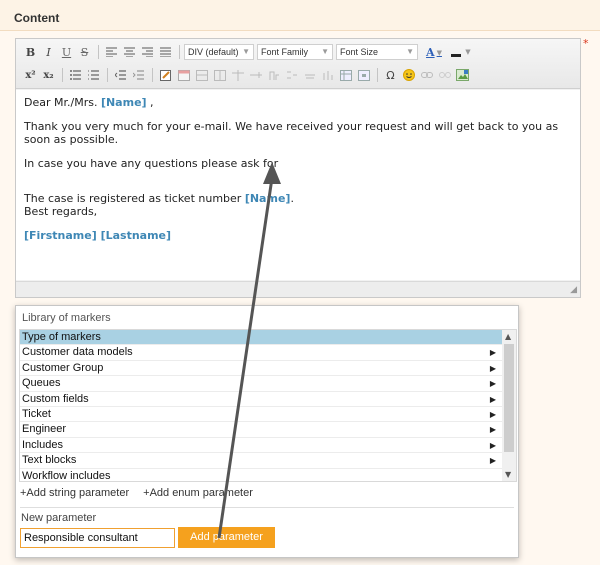  What do you see at coordinates (261, 338) in the screenshot?
I see `list-item-type-of-markers: Type of markers` at bounding box center [261, 338].